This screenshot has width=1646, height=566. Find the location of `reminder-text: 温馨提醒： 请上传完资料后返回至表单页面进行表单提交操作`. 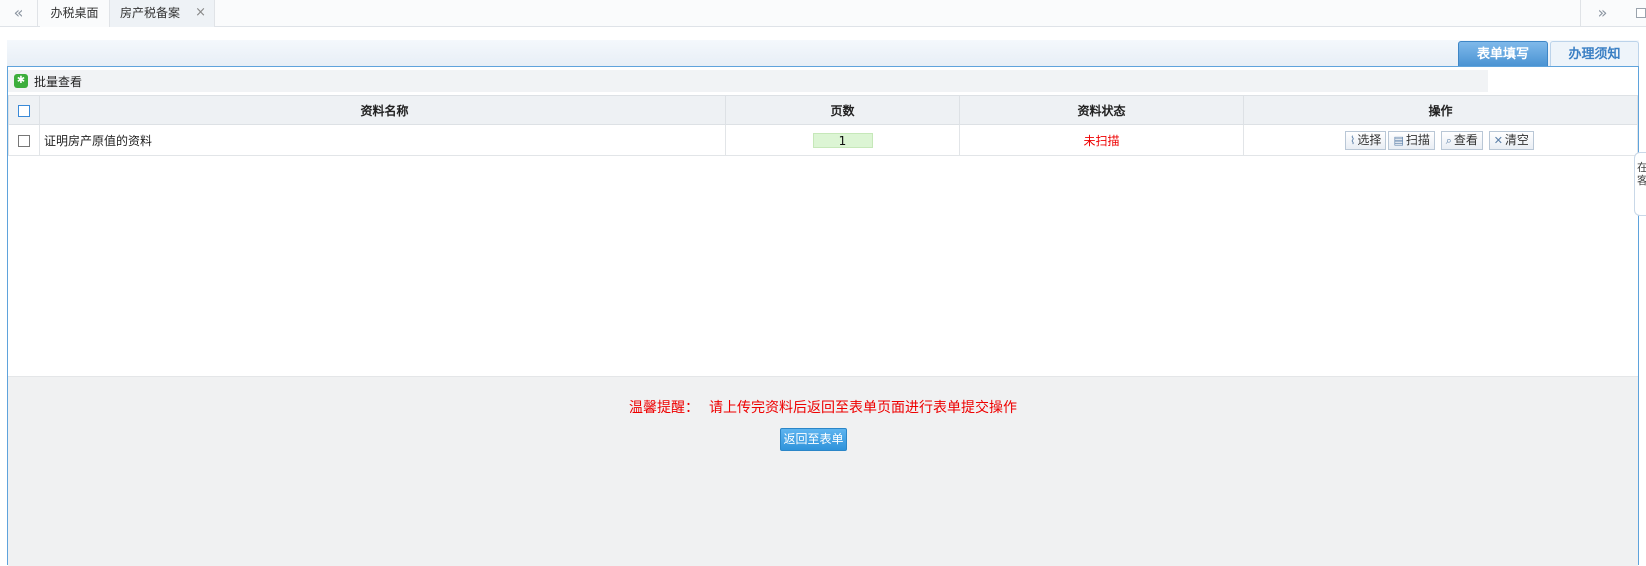

reminder-text: 温馨提醒： 请上传完资料后返回至表单页面进行表单提交操作 is located at coordinates (823, 407).